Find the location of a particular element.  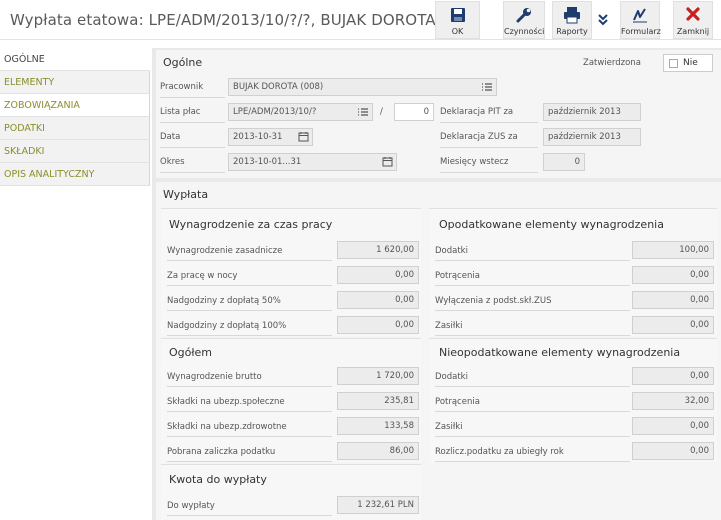

zus-field: październik 2013 is located at coordinates (592, 137).